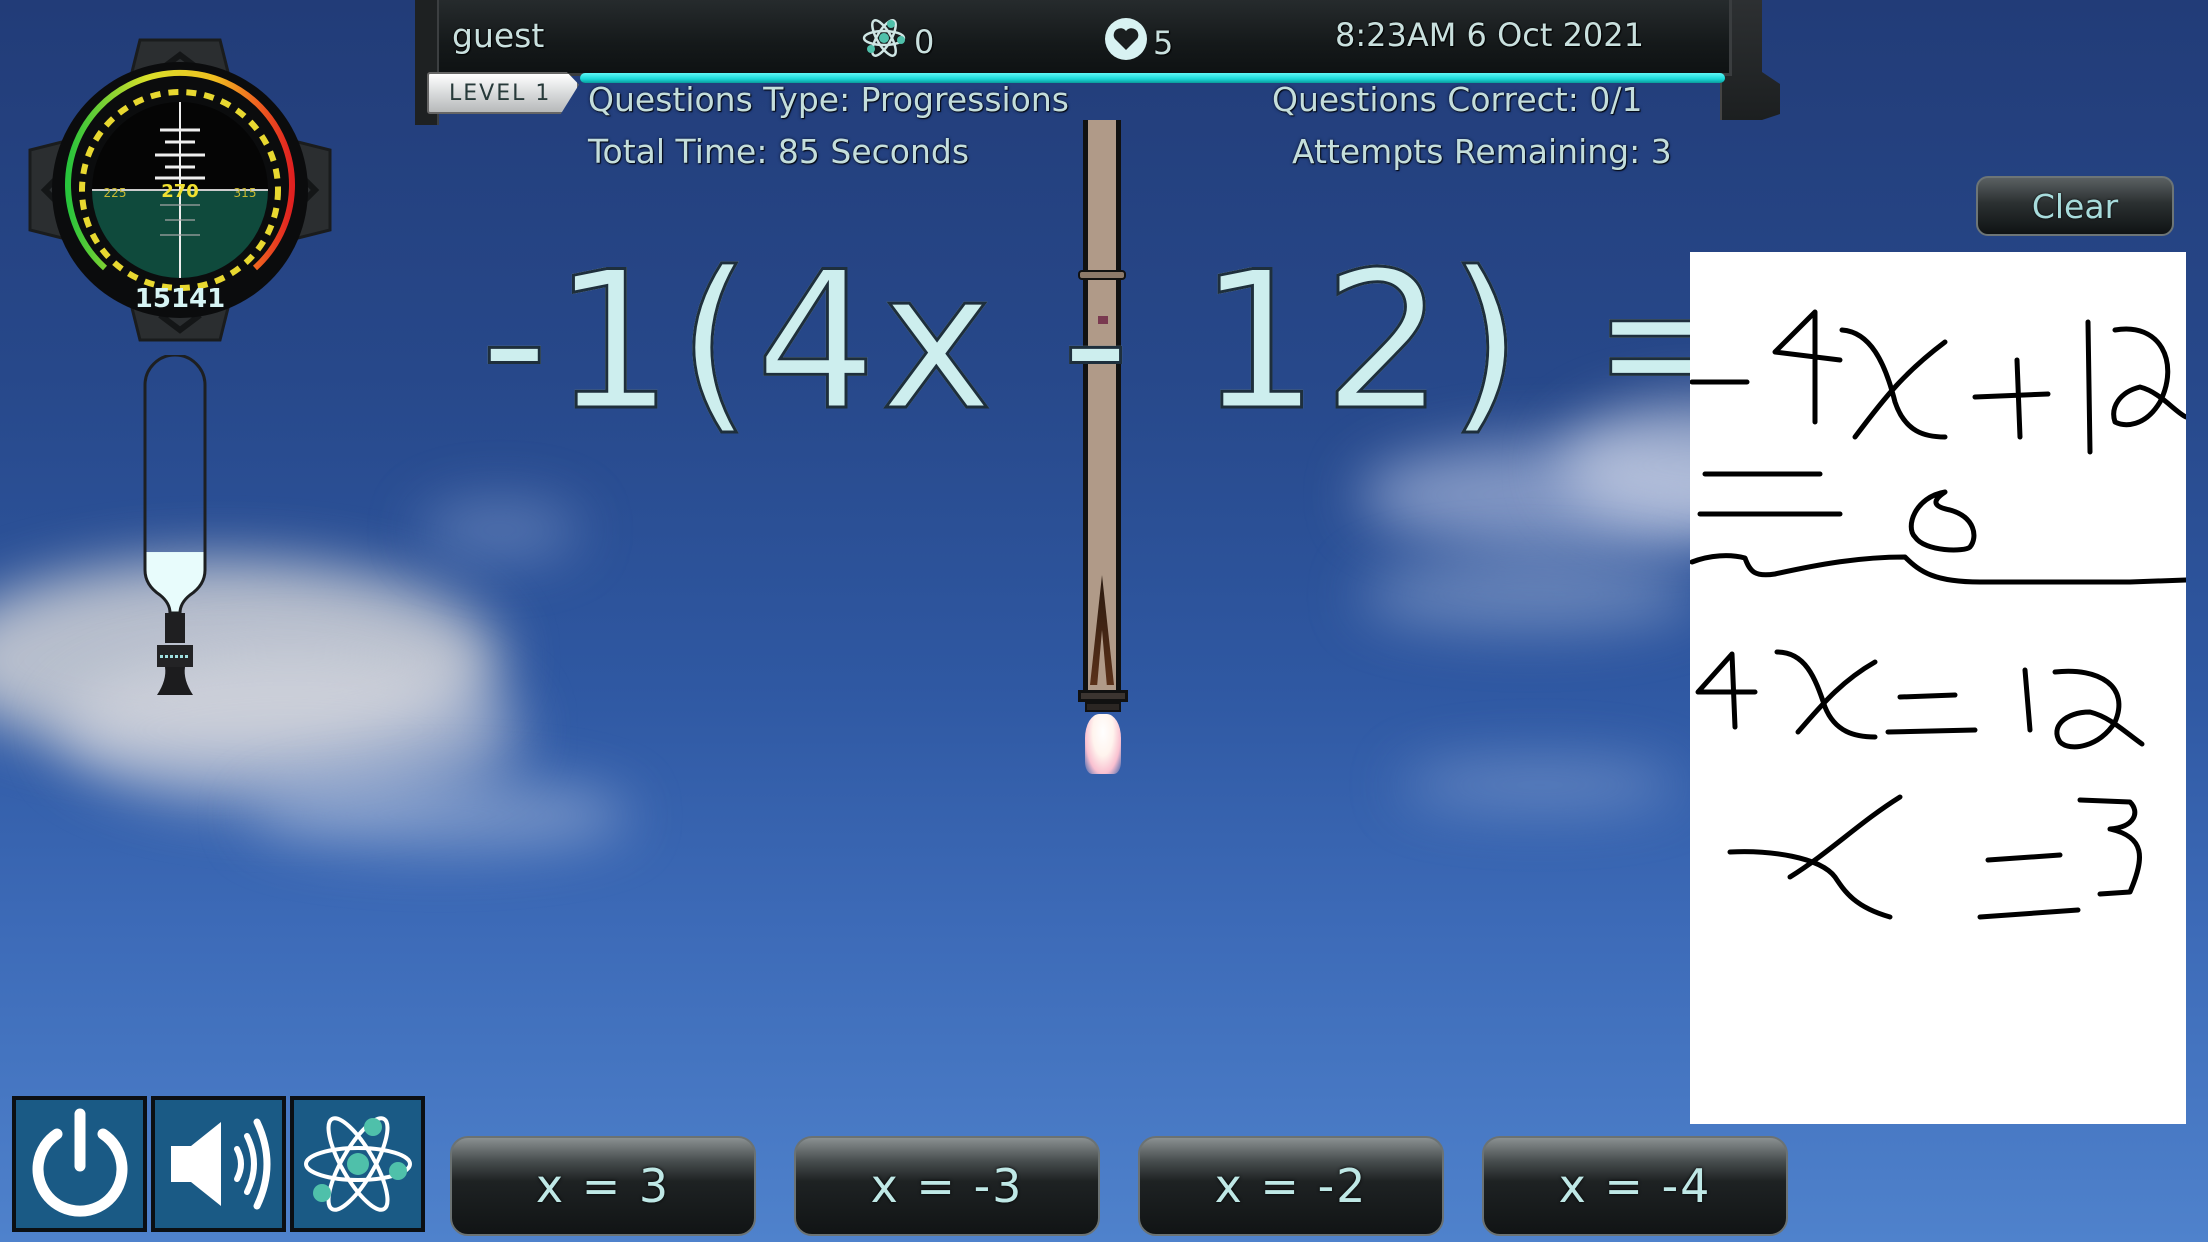  I want to click on speaker-icon, so click(220, 1164).